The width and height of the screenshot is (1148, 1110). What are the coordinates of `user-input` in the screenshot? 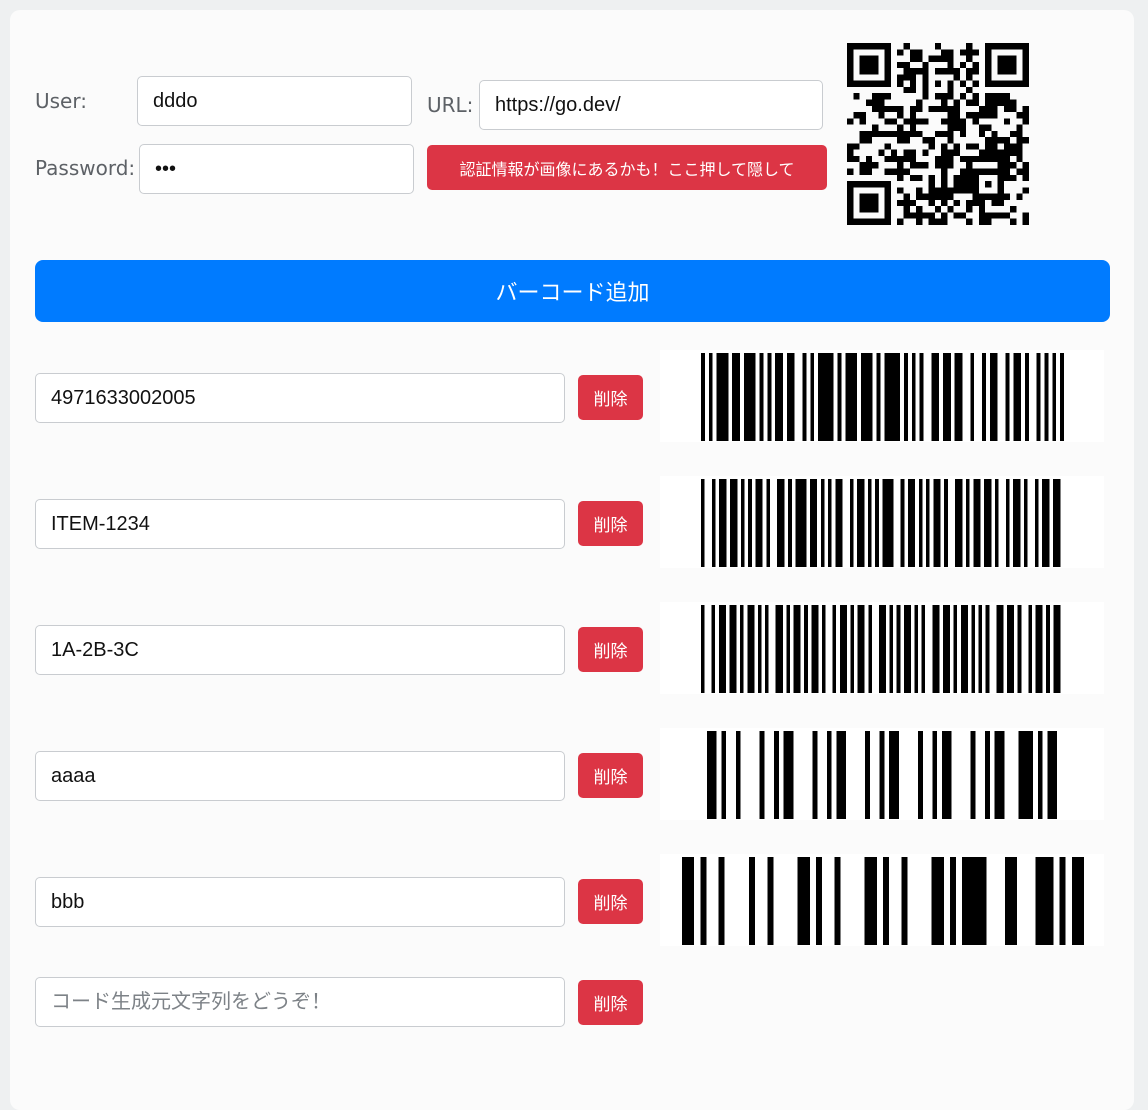 It's located at (274, 101).